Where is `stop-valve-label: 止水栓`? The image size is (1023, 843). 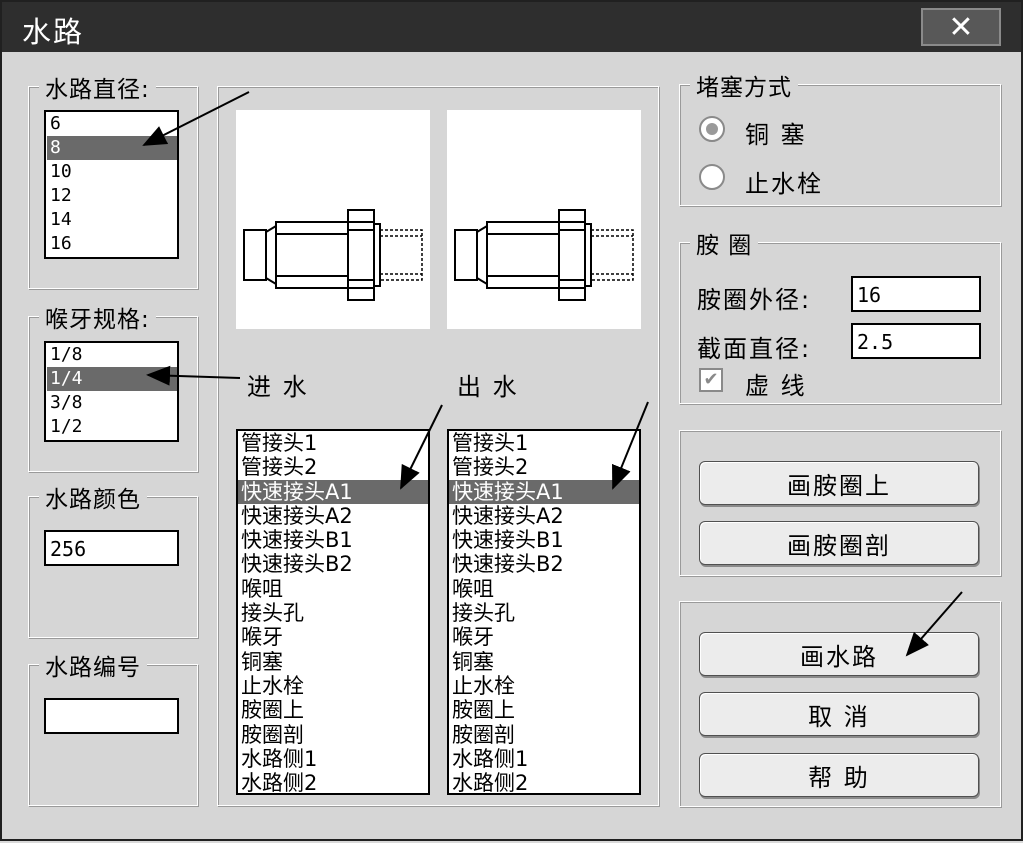
stop-valve-label: 止水栓 is located at coordinates (784, 184).